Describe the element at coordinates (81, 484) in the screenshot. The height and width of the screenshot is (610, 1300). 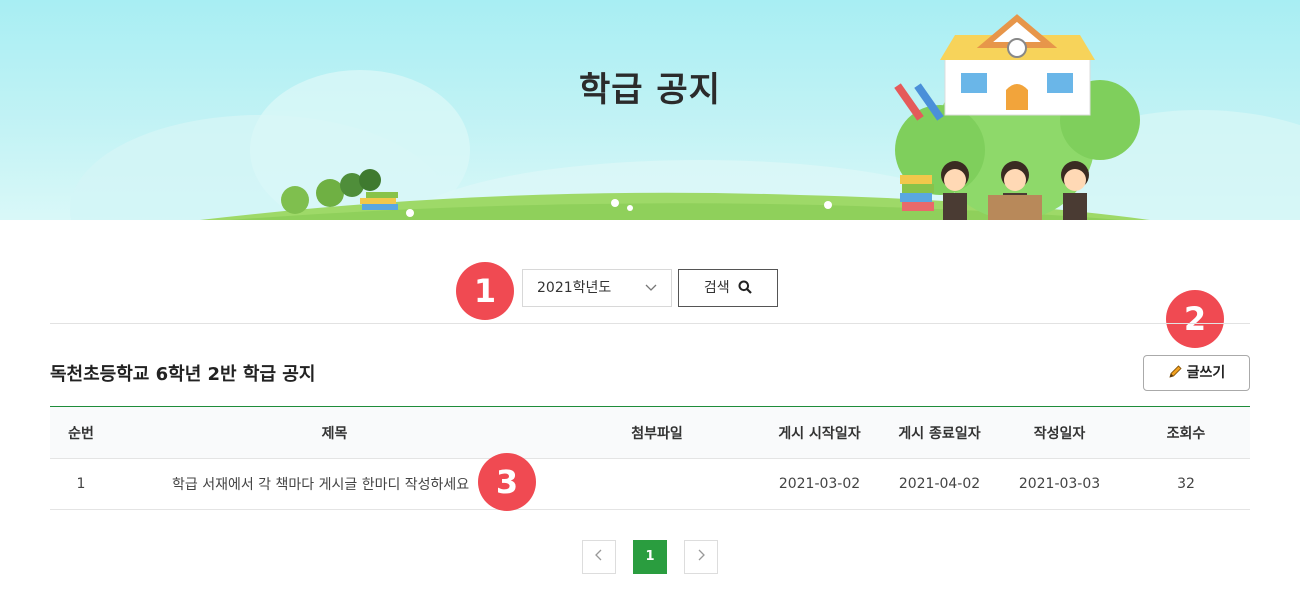
I see `cell-no: 1` at that location.